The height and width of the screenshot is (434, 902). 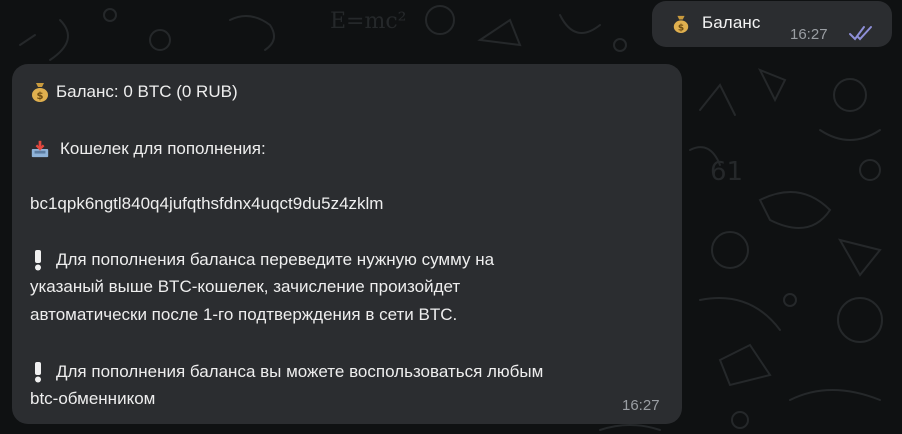 What do you see at coordinates (809, 34) in the screenshot?
I see `outgoing-message-time: 16:27` at bounding box center [809, 34].